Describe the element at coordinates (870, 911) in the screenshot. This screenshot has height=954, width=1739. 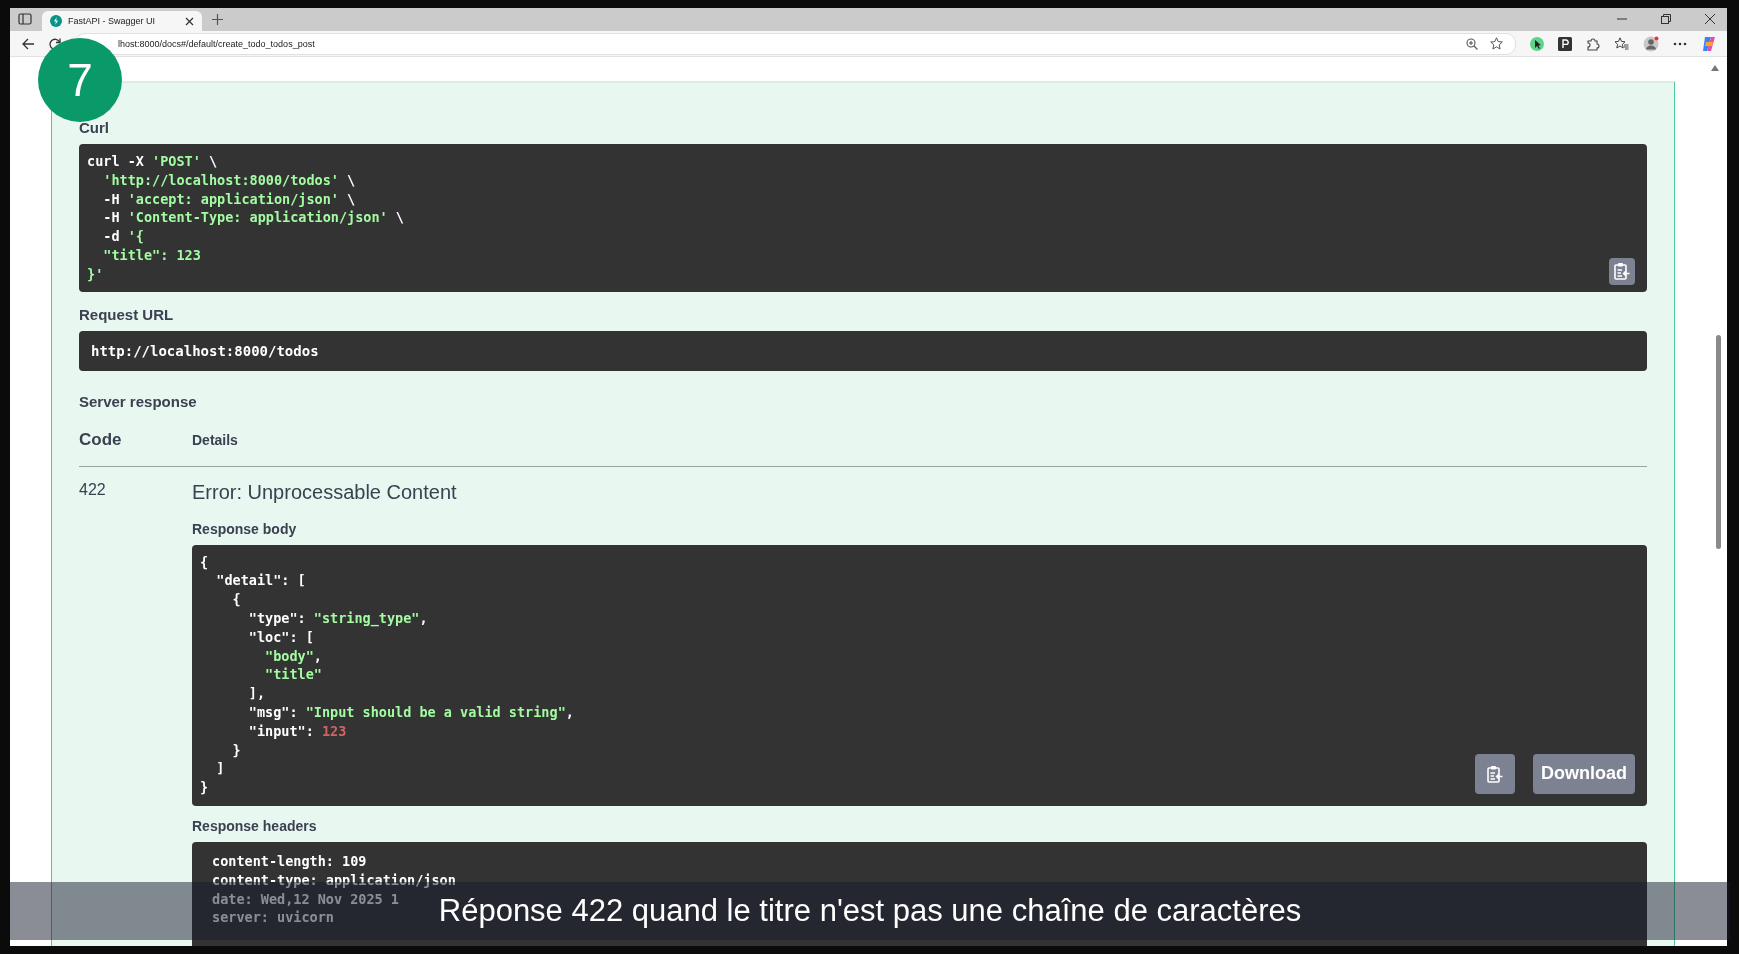
I see `subtitle-text: Réponse 422 quand le titre n'est pas une chaîne de caractères` at that location.